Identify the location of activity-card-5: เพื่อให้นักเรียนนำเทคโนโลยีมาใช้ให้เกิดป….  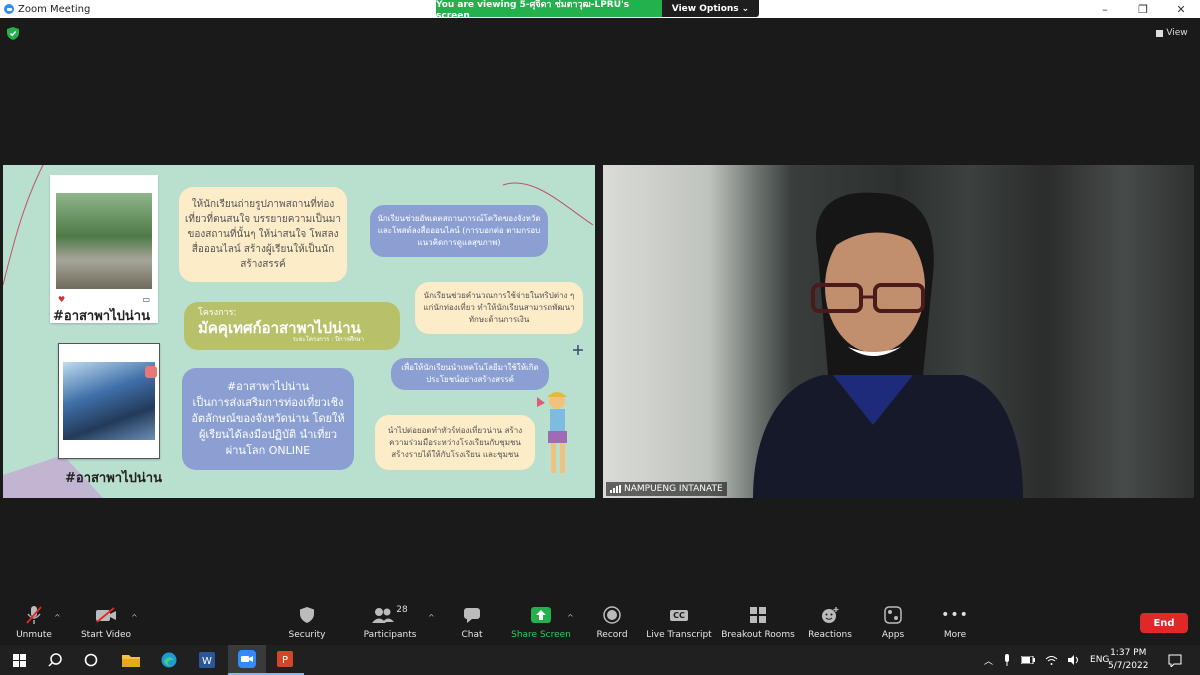
(470, 374).